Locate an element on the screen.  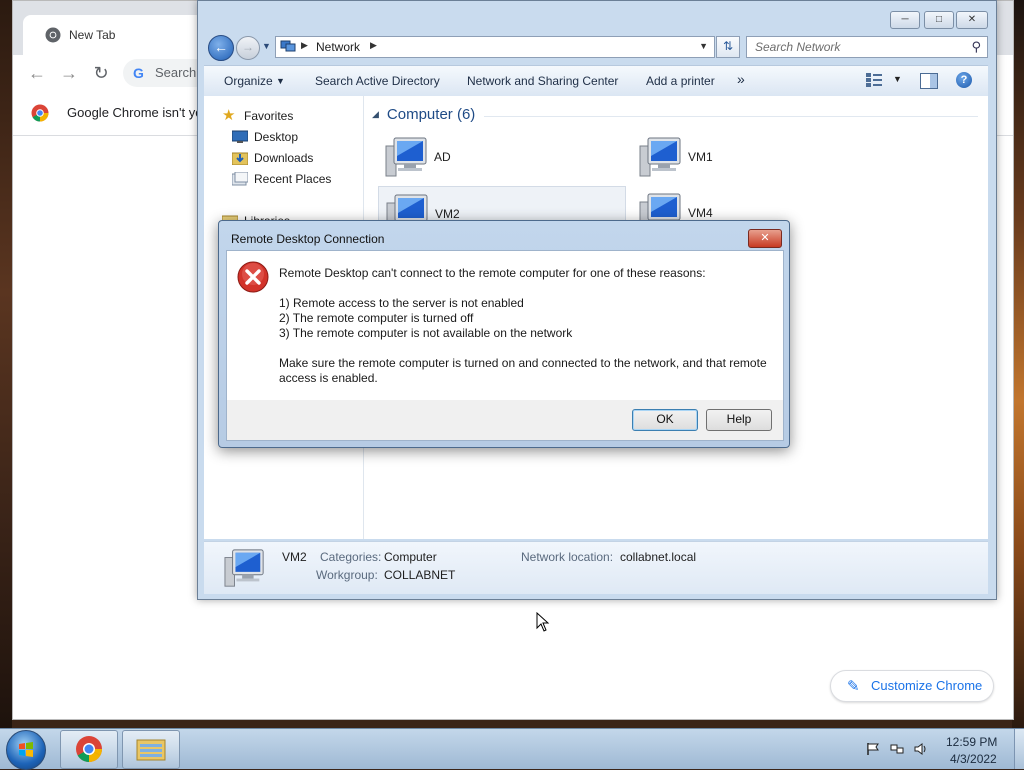
star-icon: ★ is located at coordinates (229, 115).